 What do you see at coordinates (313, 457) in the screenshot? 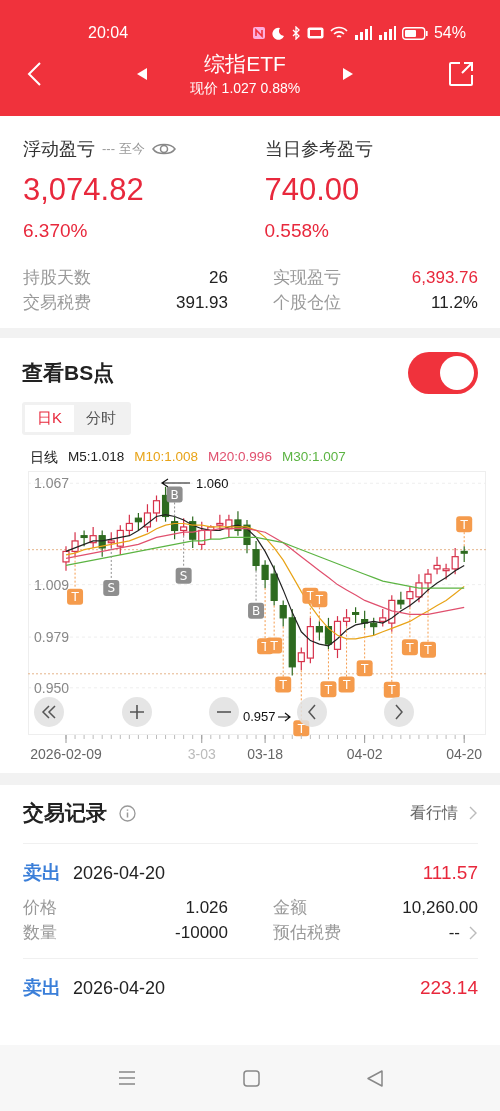
I see `moving-average-value: M30:1.007` at bounding box center [313, 457].